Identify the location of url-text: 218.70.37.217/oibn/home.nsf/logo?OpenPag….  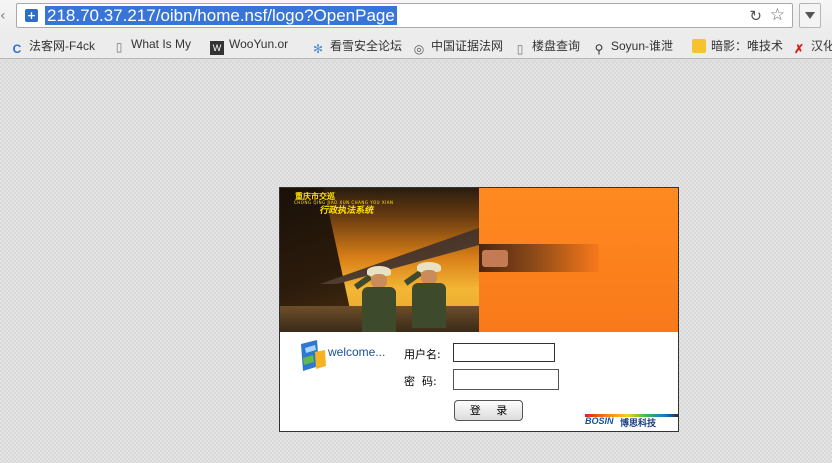
(221, 15).